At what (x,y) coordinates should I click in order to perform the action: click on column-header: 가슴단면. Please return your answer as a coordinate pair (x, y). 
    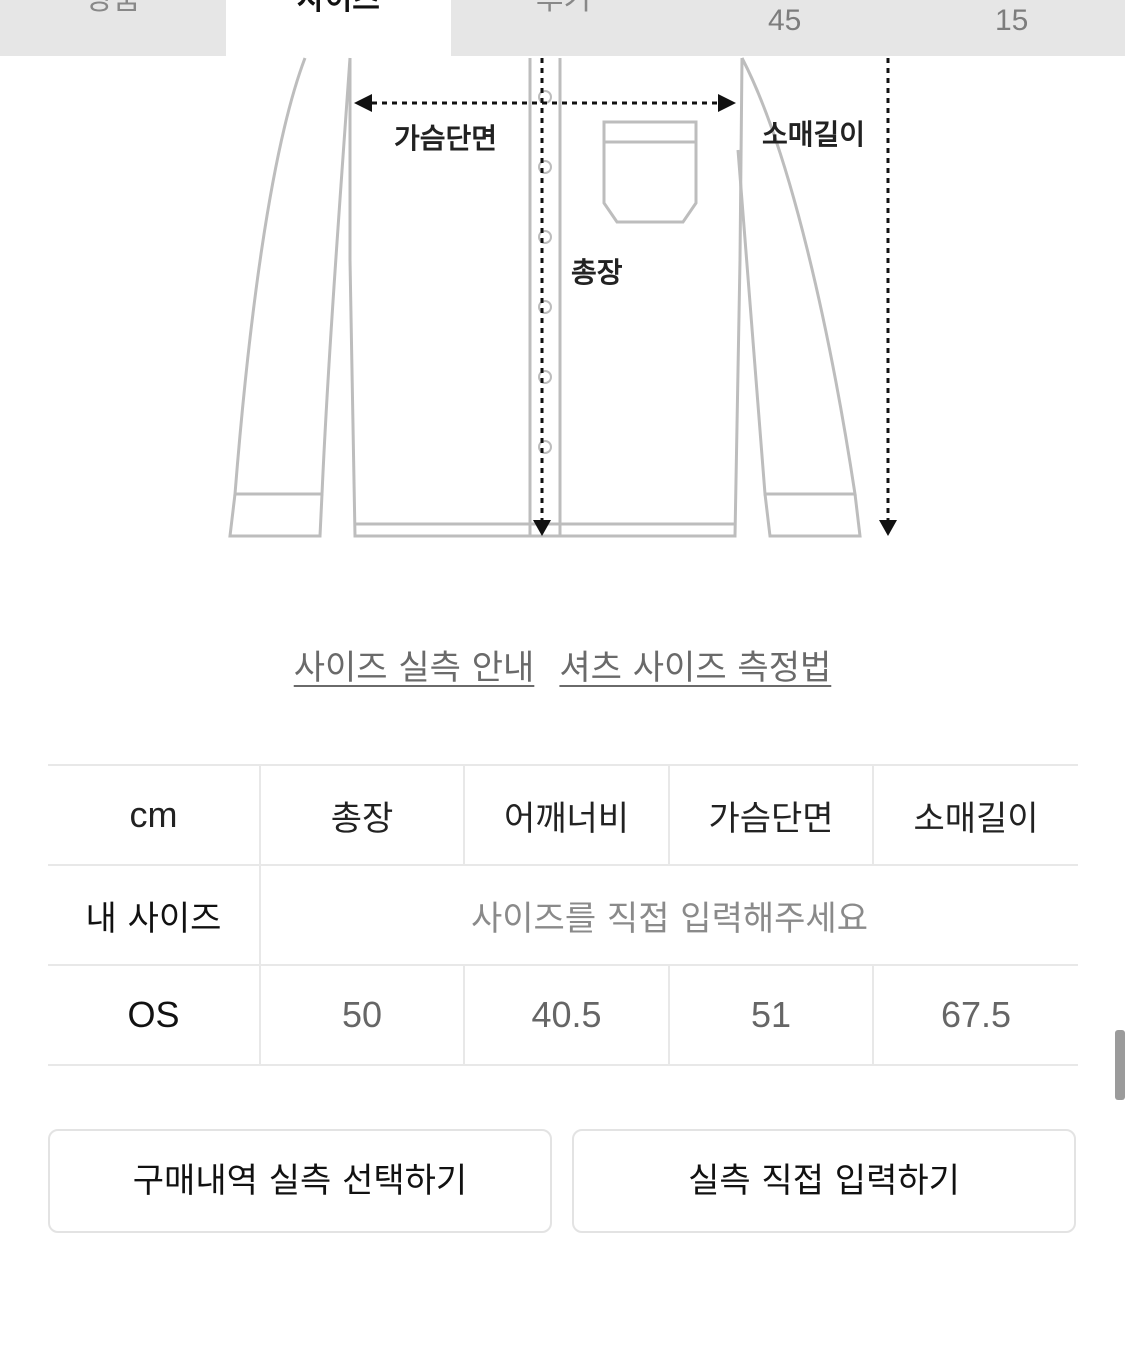
    Looking at the image, I should click on (770, 815).